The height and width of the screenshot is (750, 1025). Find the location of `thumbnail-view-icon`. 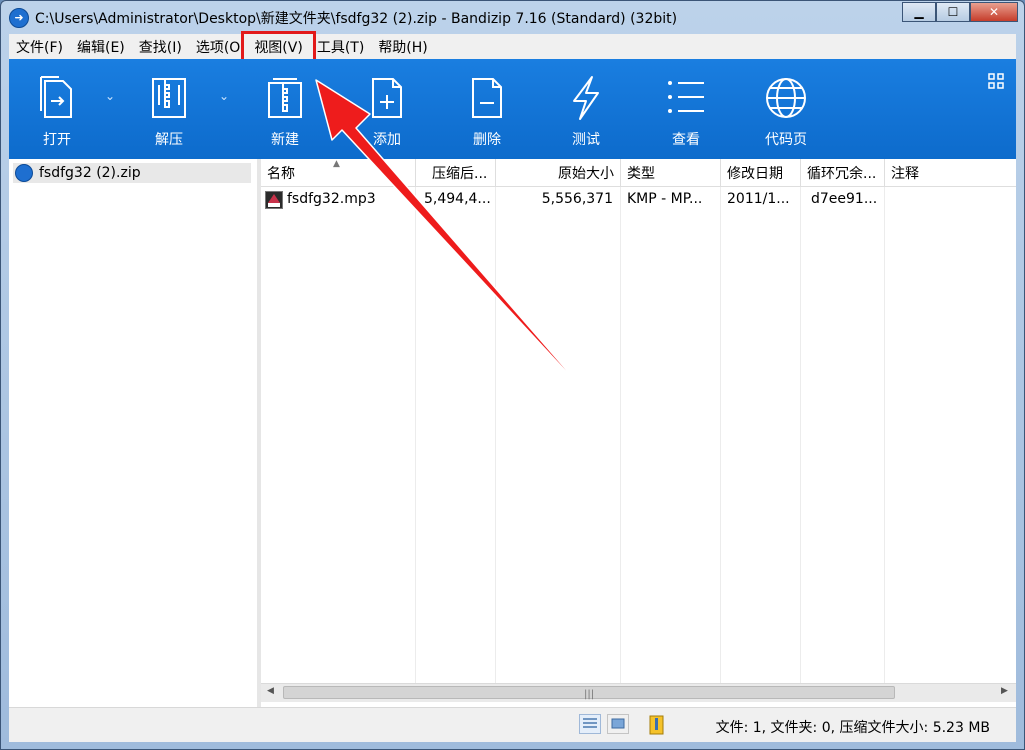

thumbnail-view-icon is located at coordinates (618, 723).